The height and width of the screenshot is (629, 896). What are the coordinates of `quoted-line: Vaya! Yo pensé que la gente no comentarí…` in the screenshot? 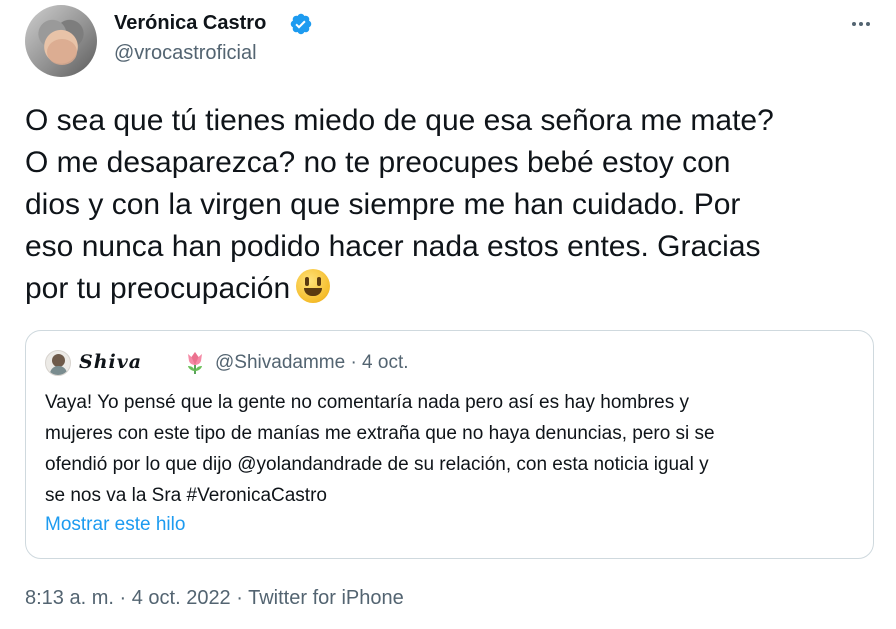 It's located at (367, 402).